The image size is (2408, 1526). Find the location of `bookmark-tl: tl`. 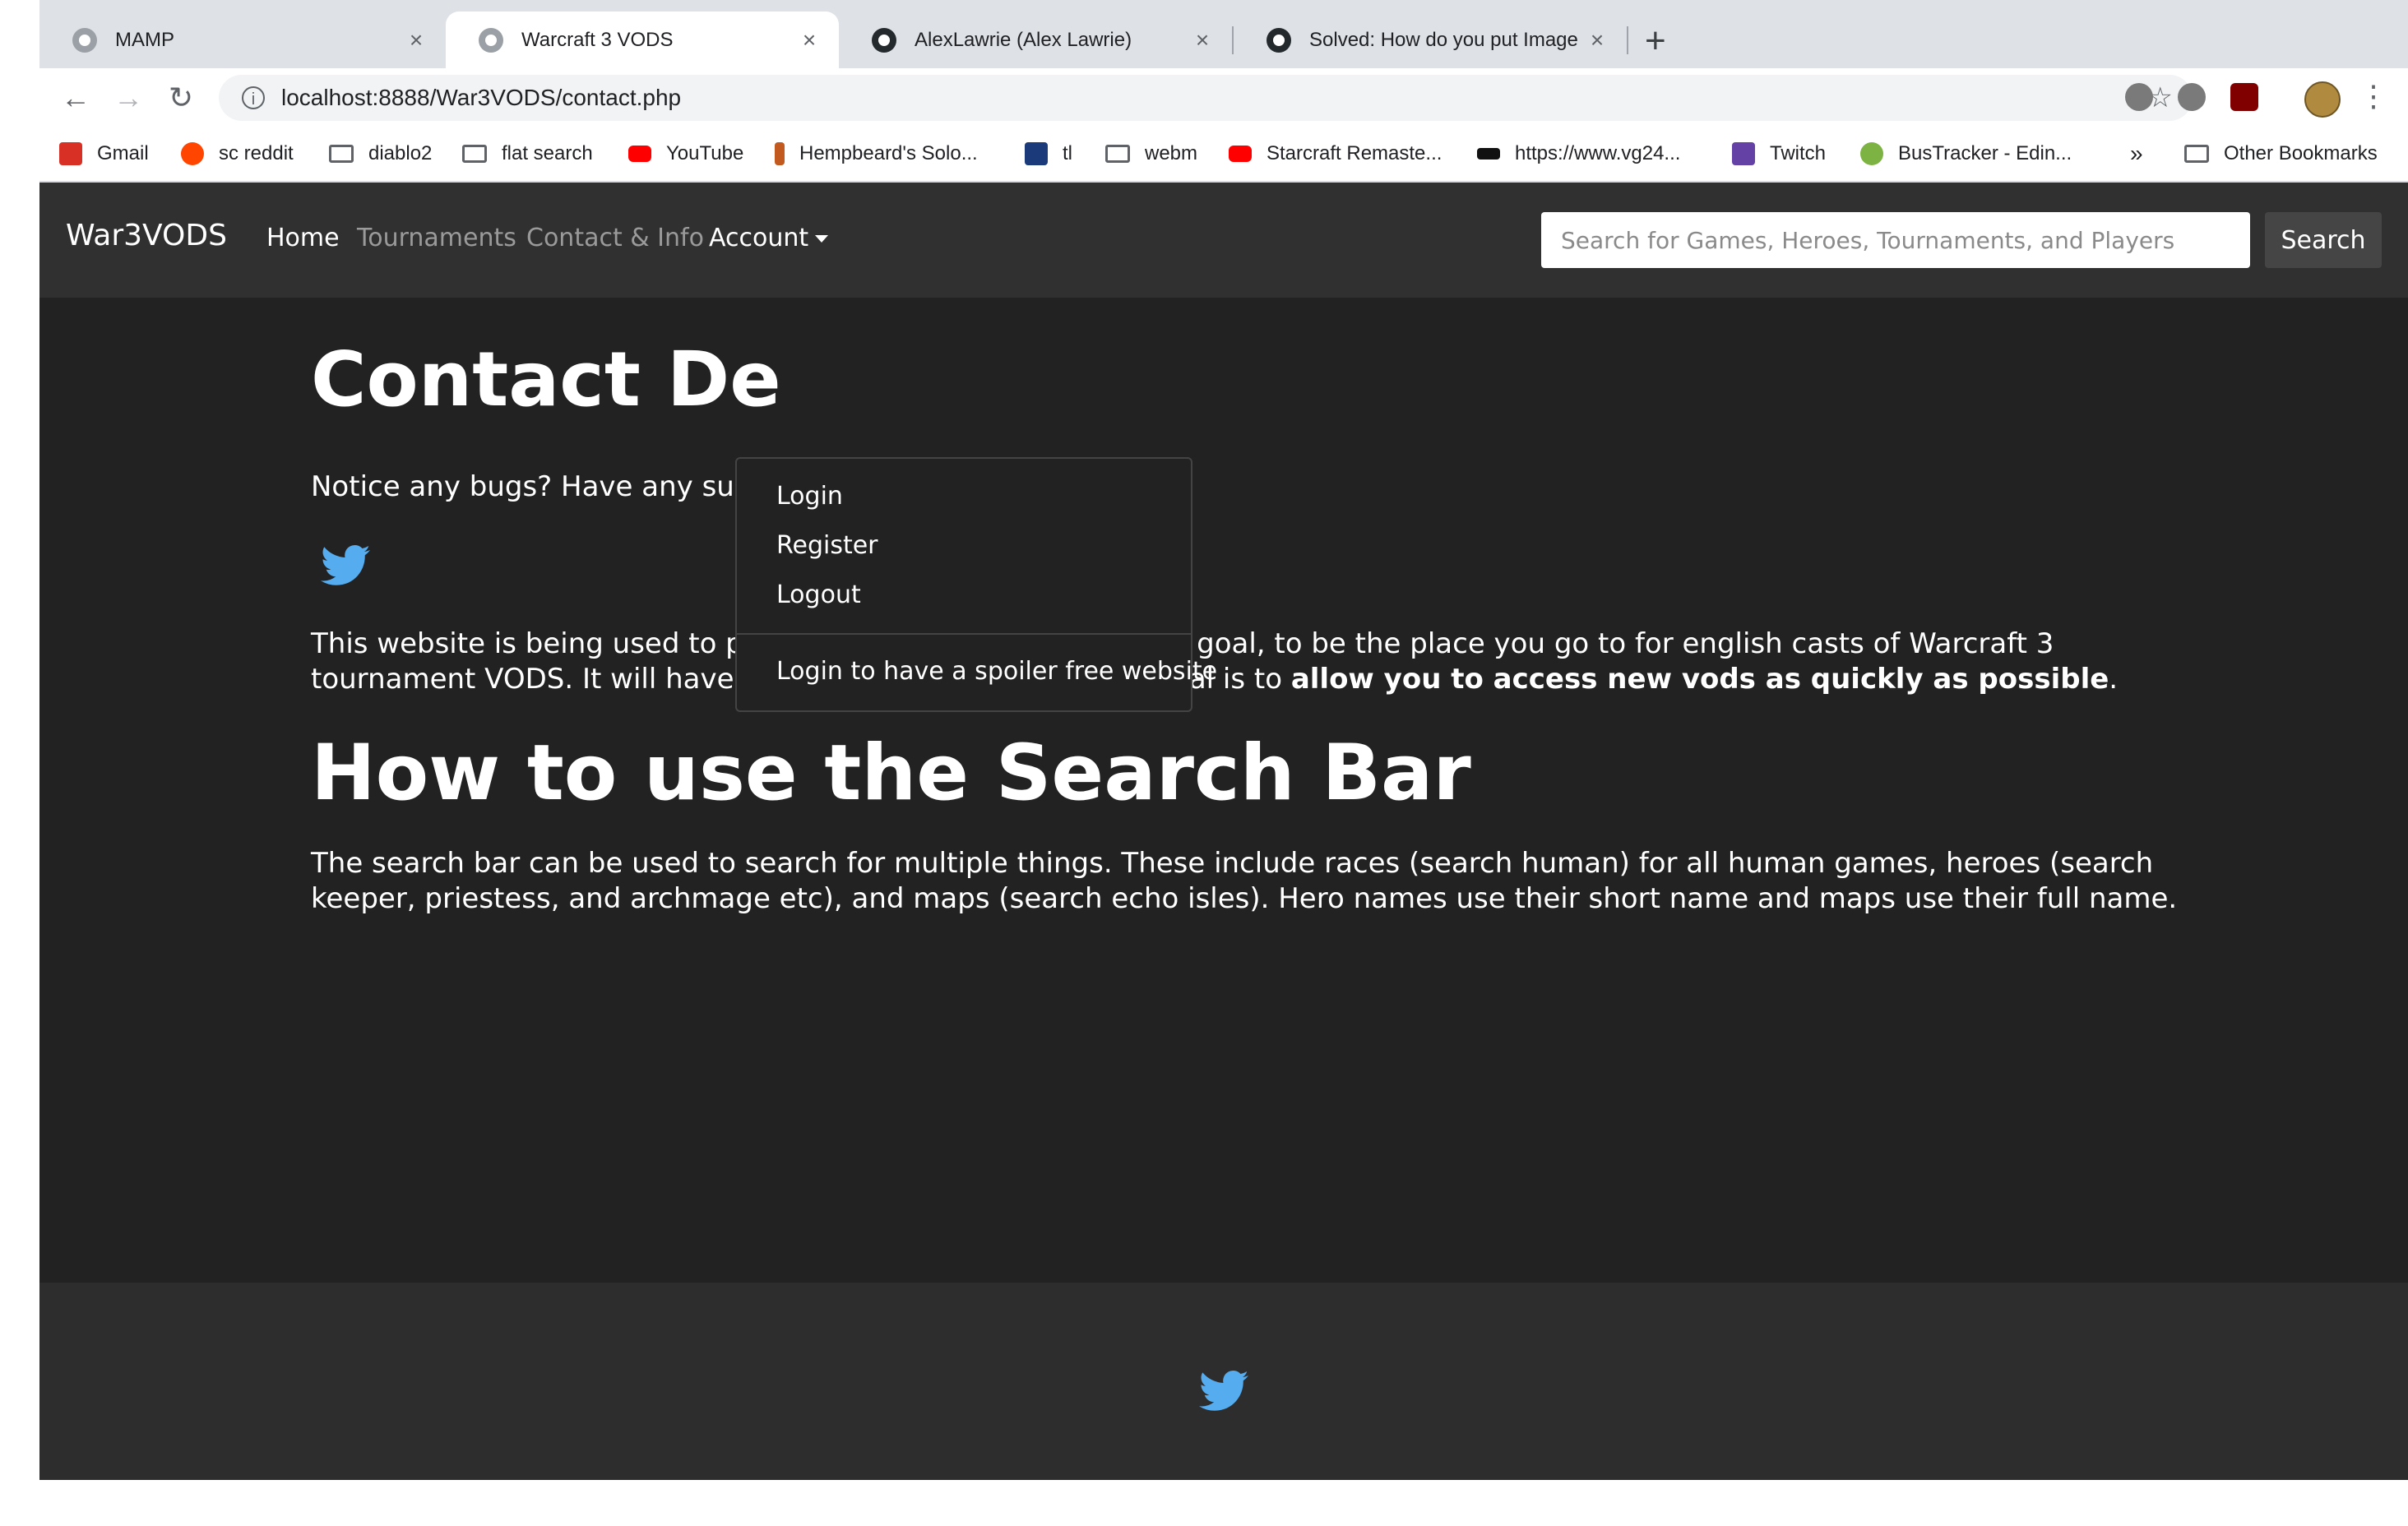

bookmark-tl: tl is located at coordinates (1048, 153).